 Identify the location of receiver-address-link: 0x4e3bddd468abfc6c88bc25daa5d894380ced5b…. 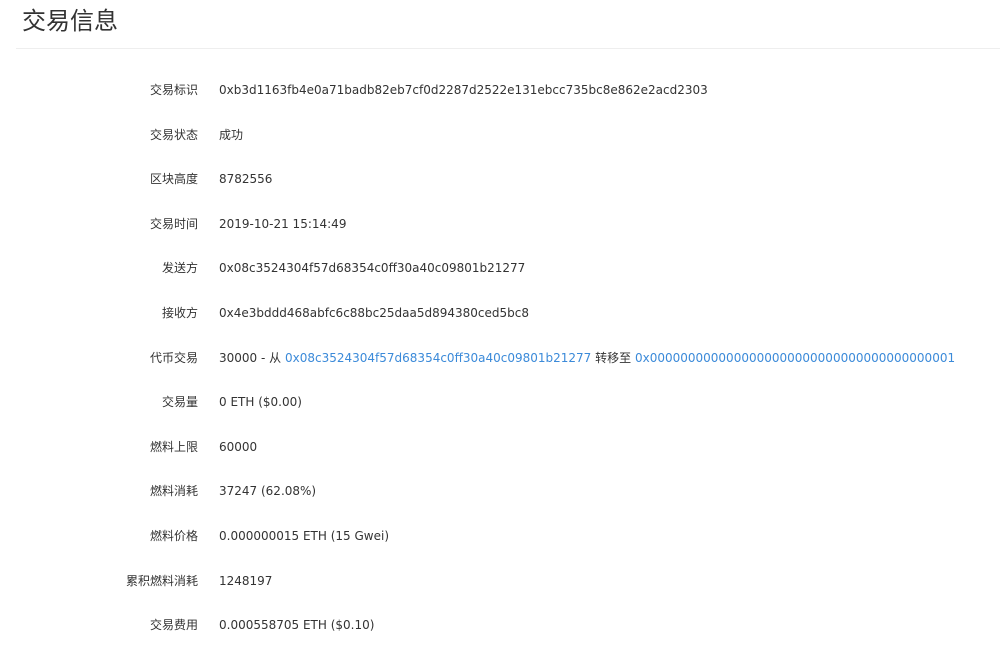
(374, 313).